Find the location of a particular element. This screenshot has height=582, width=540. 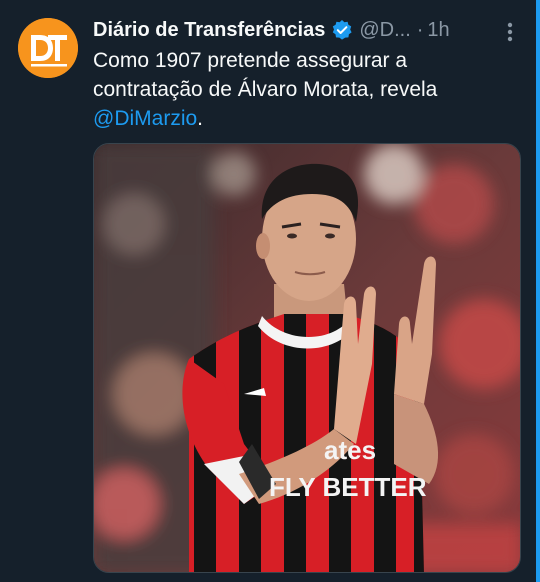

avatar is located at coordinates (48, 48).